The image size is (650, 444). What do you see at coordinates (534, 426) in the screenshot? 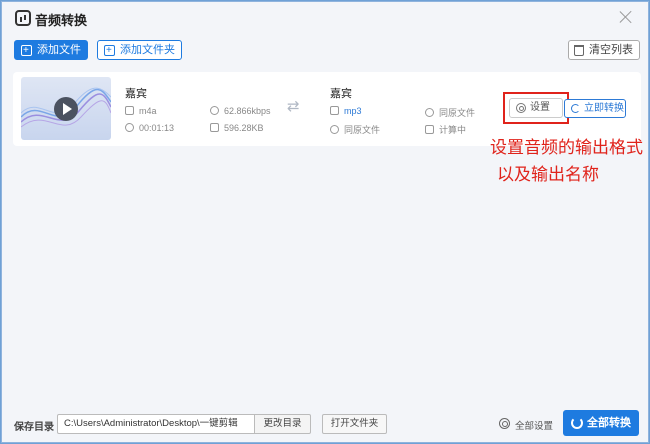
I see `all-settings-label: 全部设置` at bounding box center [534, 426].